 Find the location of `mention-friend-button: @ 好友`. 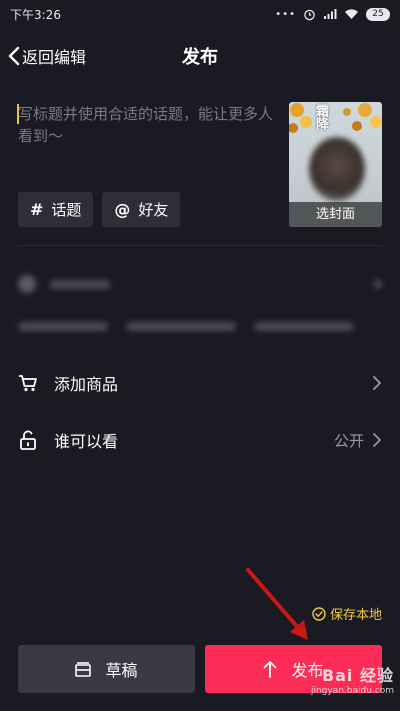

mention-friend-button: @ 好友 is located at coordinates (141, 209).